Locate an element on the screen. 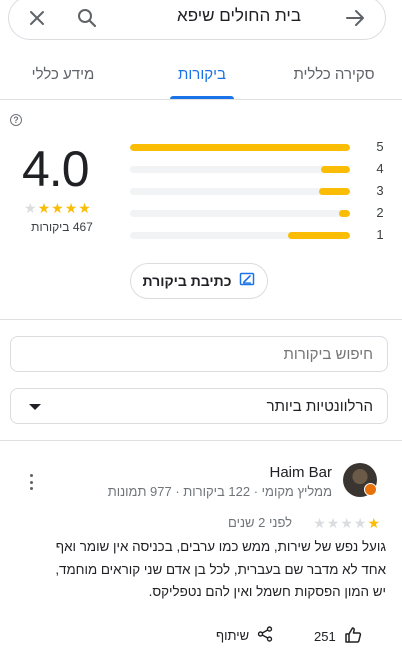 The width and height of the screenshot is (402, 665). more-options-icon is located at coordinates (31, 482).